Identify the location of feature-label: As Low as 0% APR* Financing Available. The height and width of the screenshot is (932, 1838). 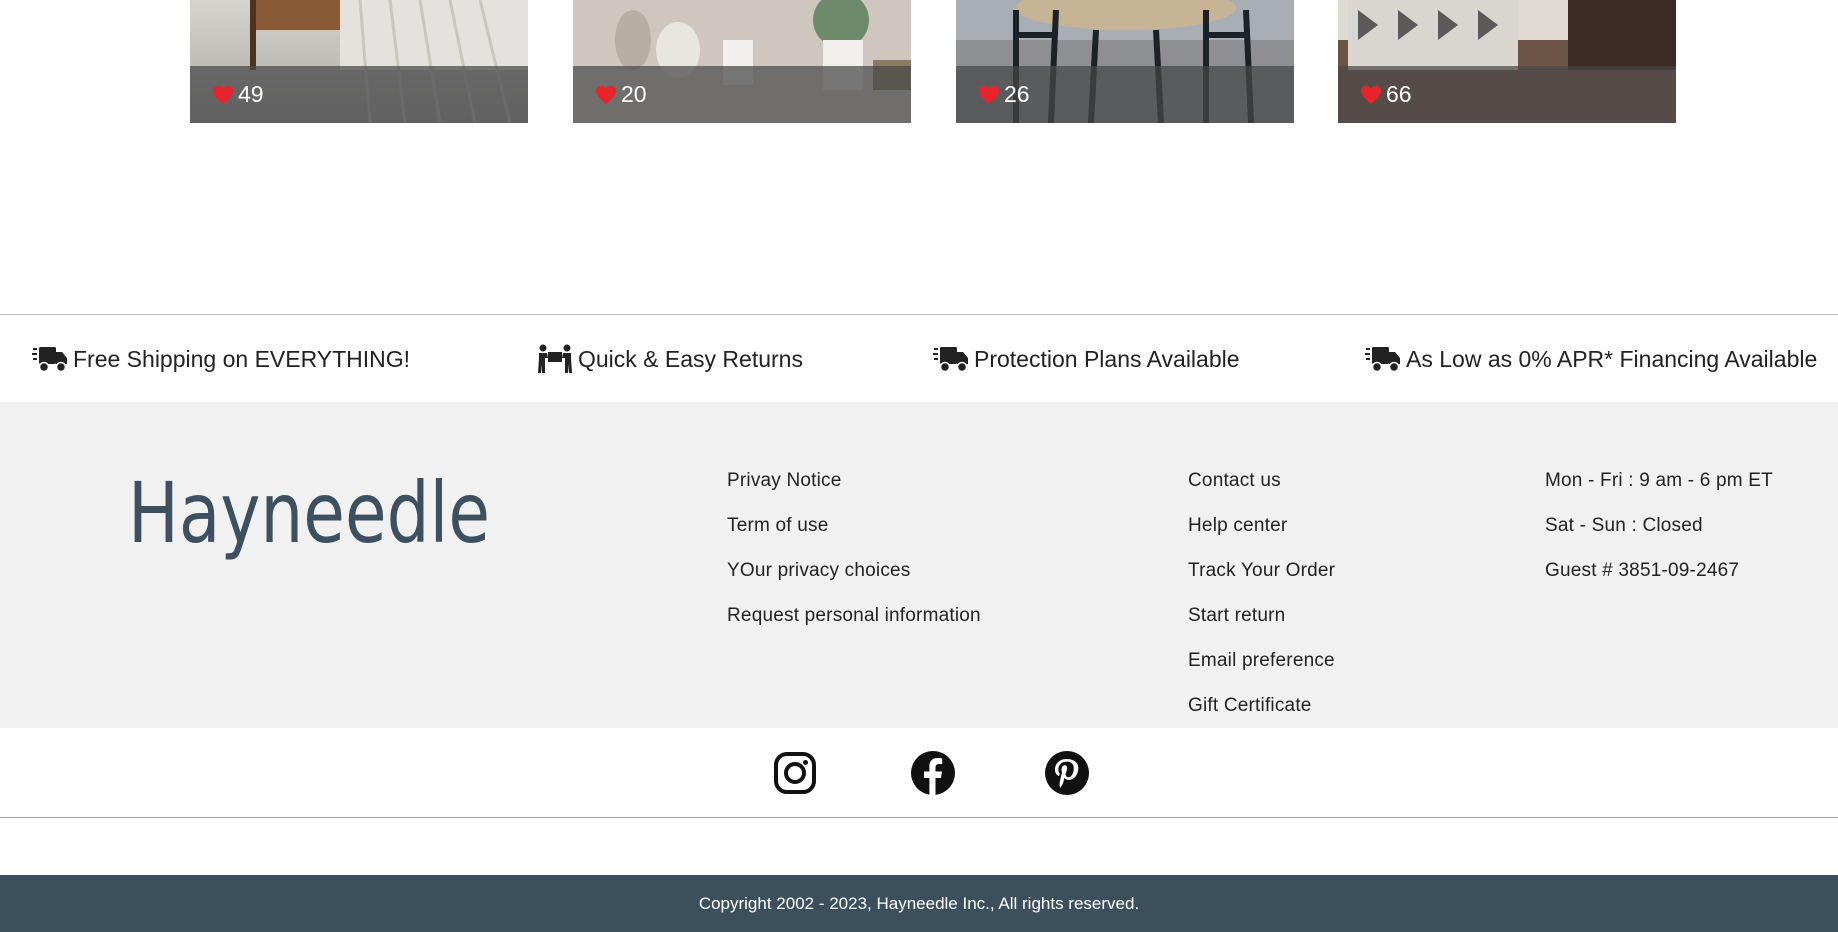
(1612, 358).